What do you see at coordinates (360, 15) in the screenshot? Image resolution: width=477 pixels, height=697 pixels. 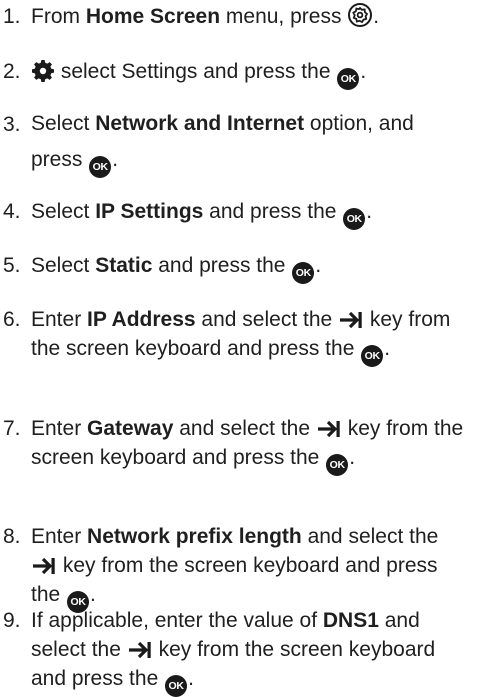 I see `settings-gear-circle-icon` at bounding box center [360, 15].